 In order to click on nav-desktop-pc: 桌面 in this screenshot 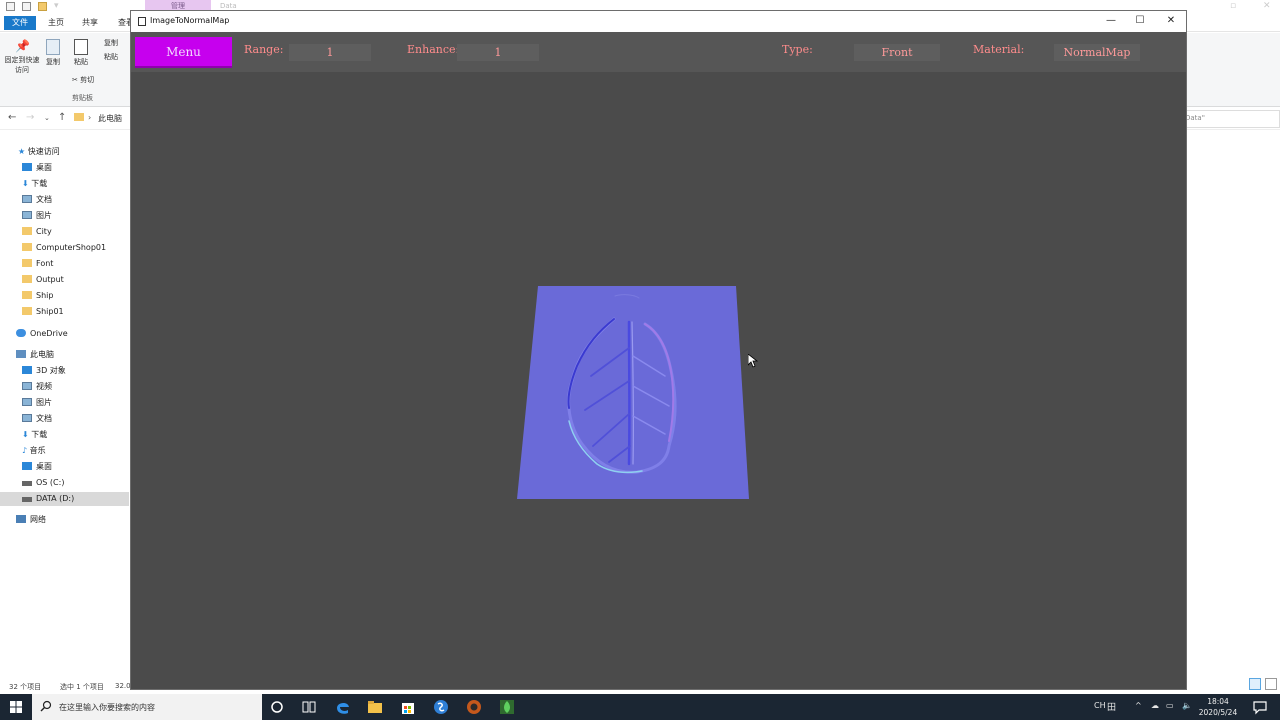, I will do `click(37, 467)`.